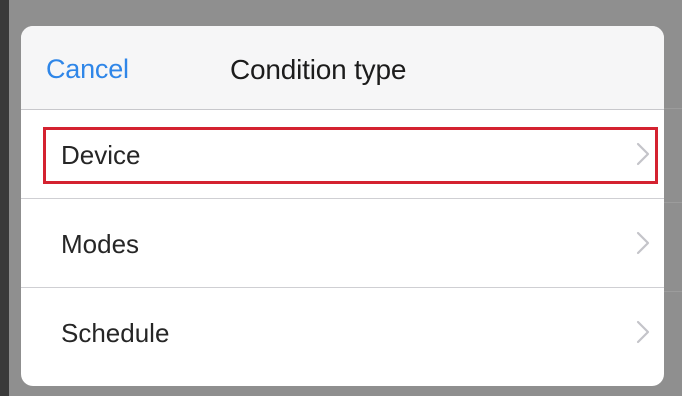  What do you see at coordinates (4, 198) in the screenshot?
I see `backdrop-edge` at bounding box center [4, 198].